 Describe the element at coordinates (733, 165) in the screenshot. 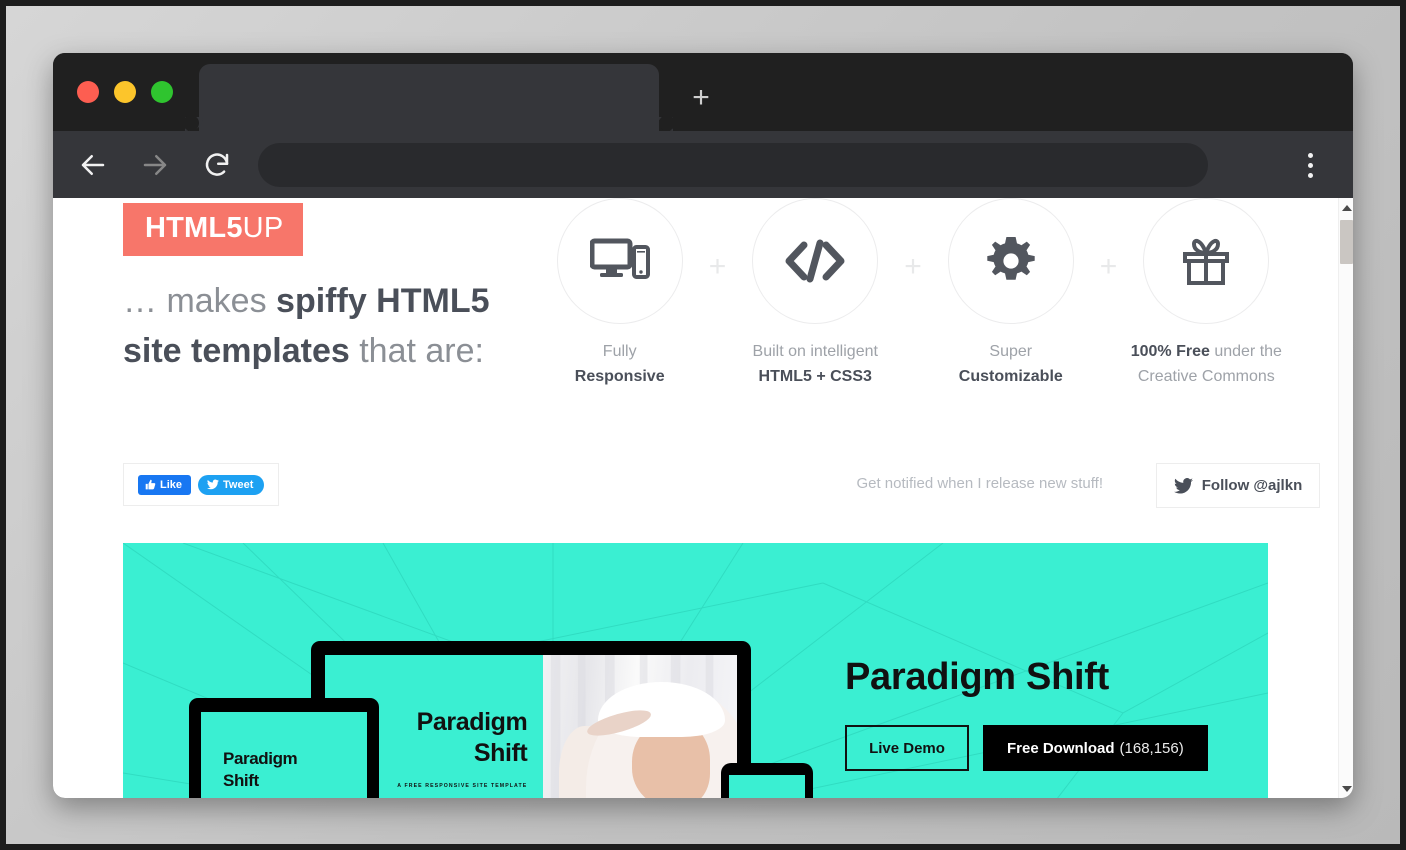

I see `address-bar` at that location.